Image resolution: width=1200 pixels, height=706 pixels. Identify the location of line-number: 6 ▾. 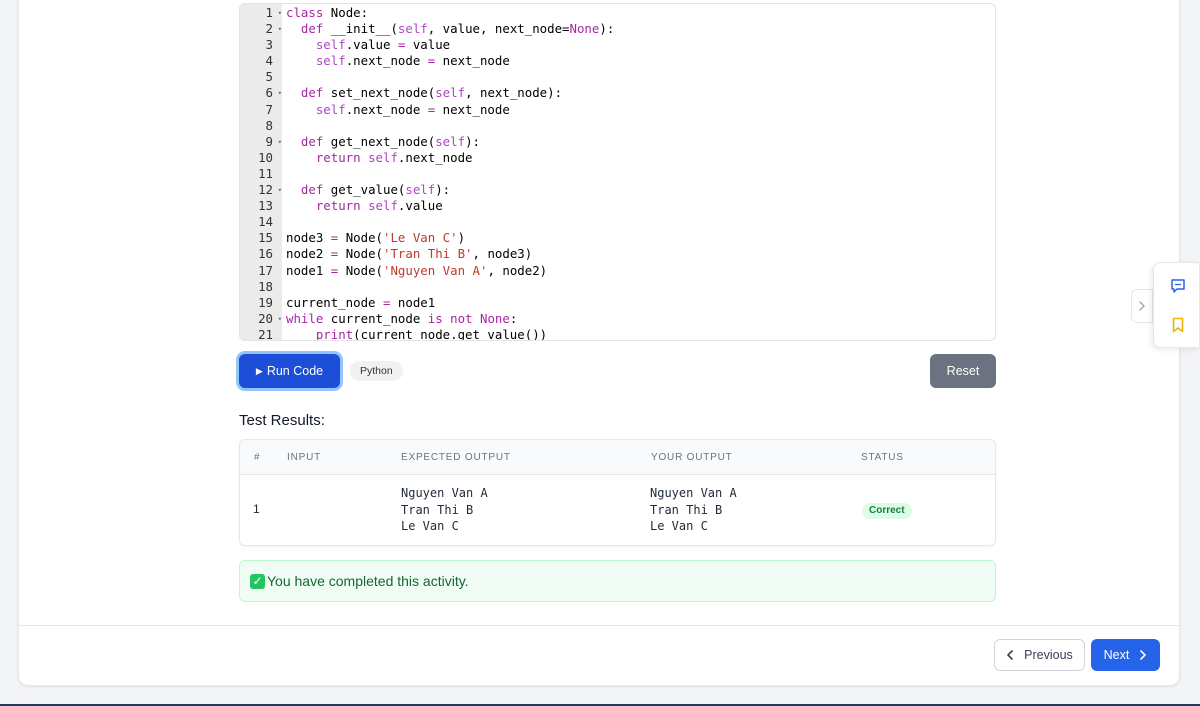
(273, 93).